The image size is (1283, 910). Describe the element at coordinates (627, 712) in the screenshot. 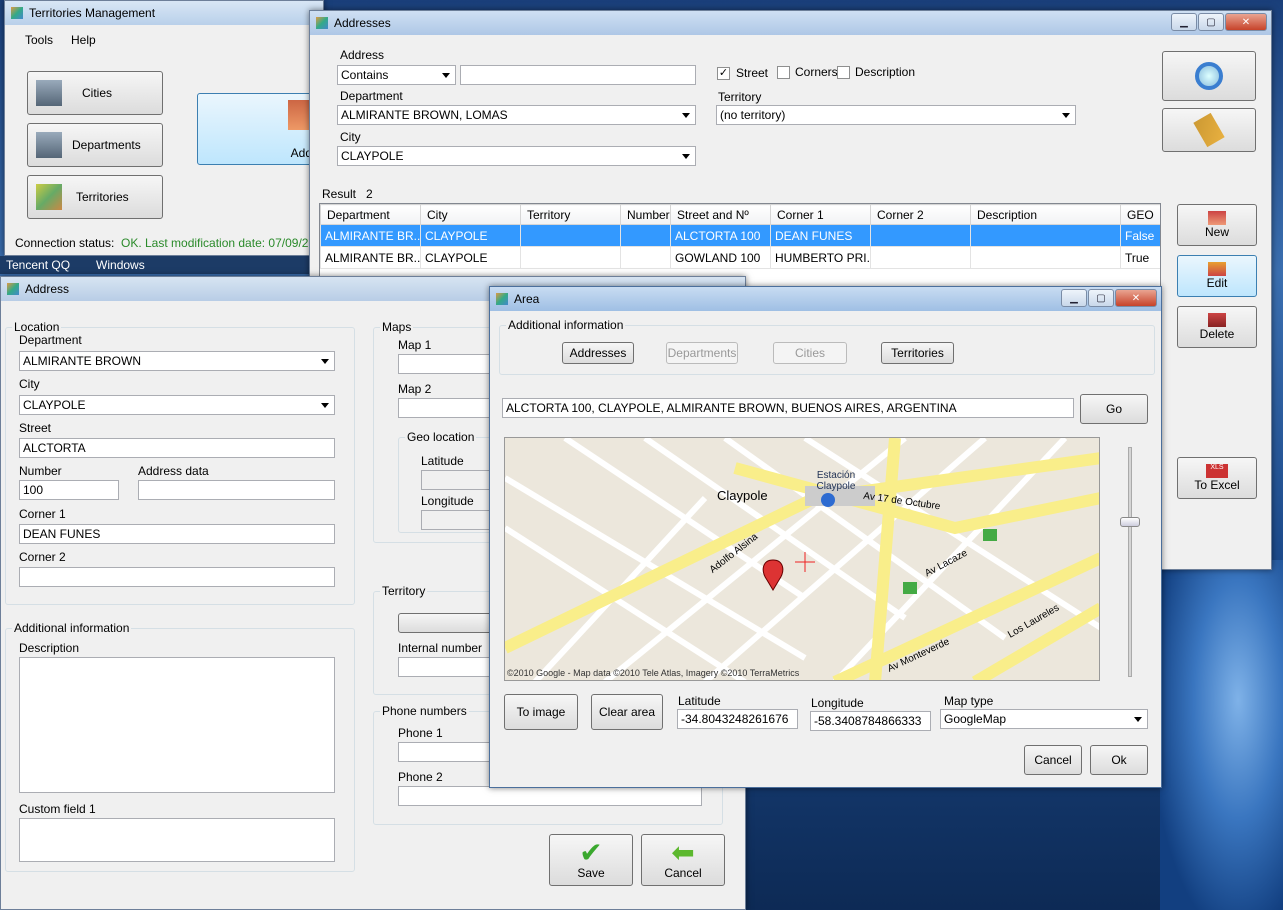

I see `clear-area-button: Clear area` at that location.